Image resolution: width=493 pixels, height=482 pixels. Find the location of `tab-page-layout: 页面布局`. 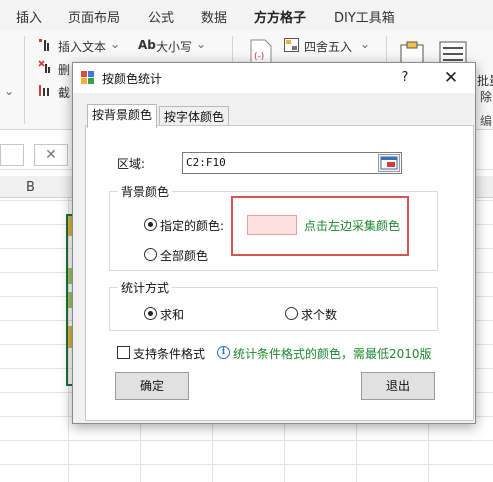

tab-page-layout: 页面布局 is located at coordinates (94, 16).